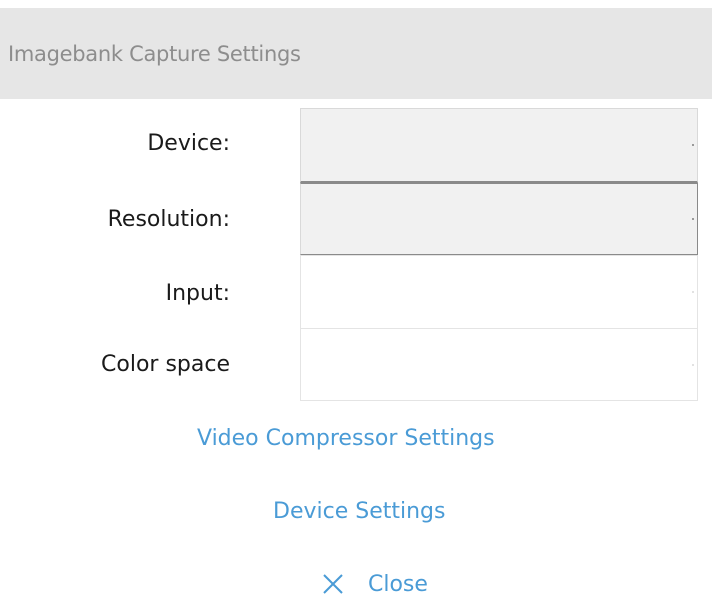  Describe the element at coordinates (499, 292) in the screenshot. I see `input-select` at that location.